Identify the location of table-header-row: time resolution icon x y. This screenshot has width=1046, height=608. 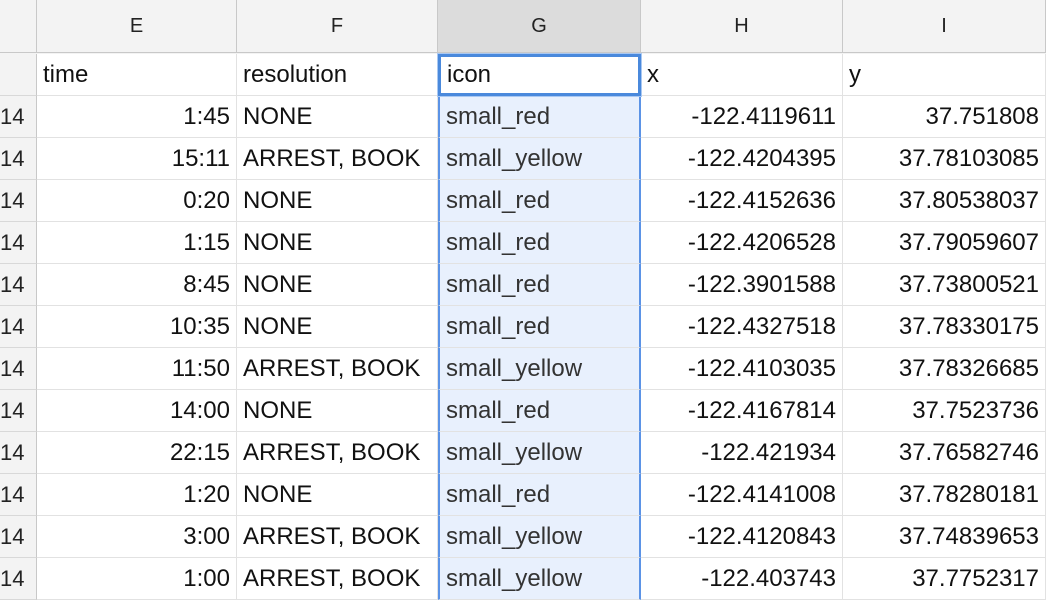
(523, 75).